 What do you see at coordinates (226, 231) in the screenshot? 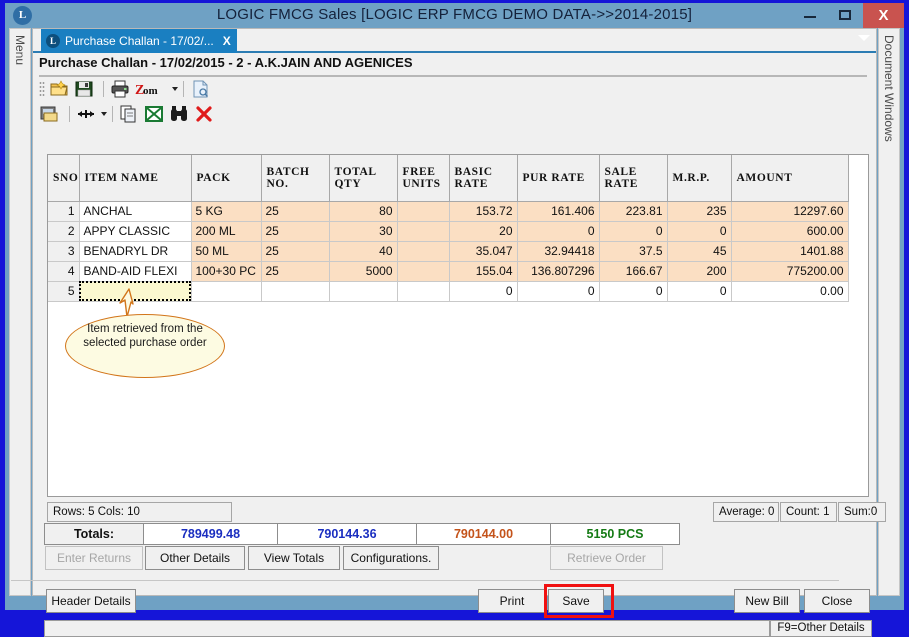
I see `cell-pack: 200 ML` at bounding box center [226, 231].